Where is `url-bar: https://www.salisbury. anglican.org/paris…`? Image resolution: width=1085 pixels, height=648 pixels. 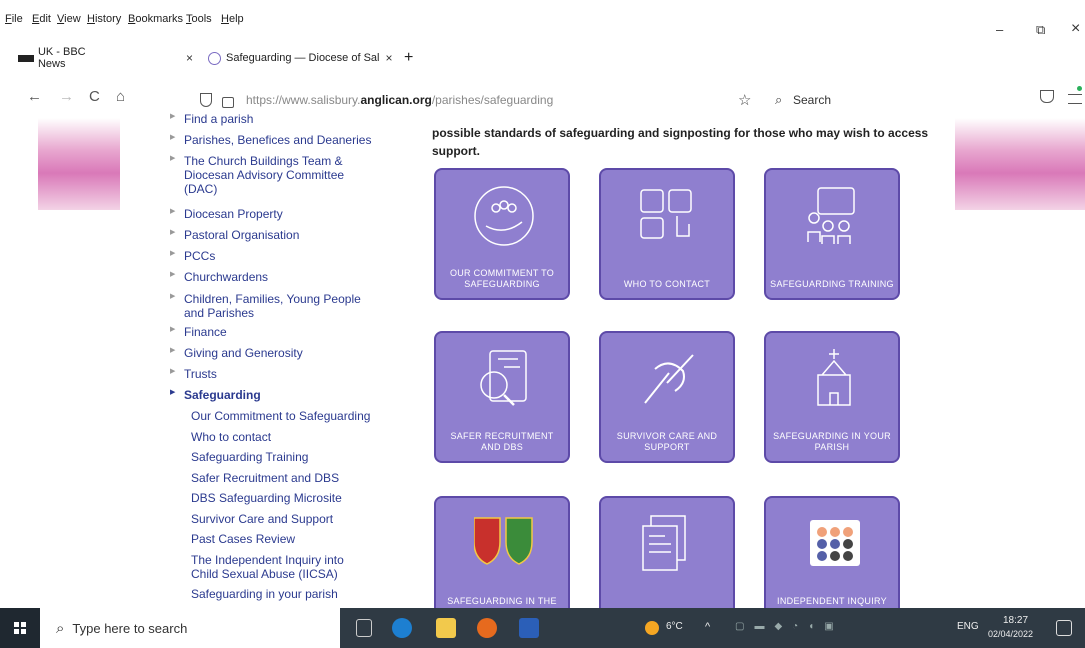 url-bar: https://www.salisbury. anglican.org/paris… is located at coordinates (560, 100).